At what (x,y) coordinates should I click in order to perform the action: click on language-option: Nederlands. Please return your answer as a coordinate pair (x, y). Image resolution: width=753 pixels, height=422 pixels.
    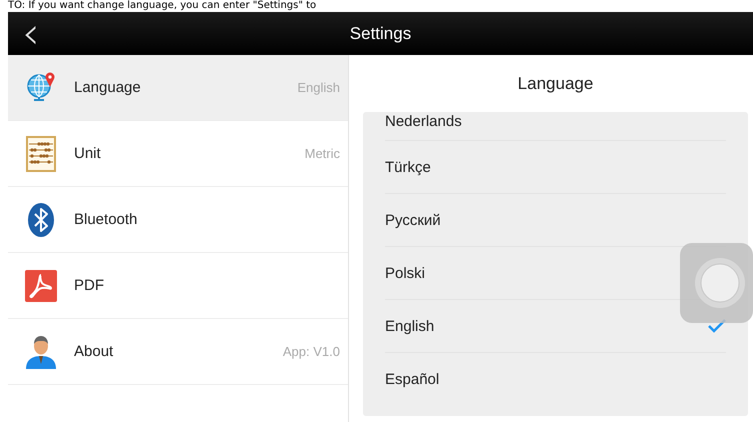
    Looking at the image, I should click on (423, 121).